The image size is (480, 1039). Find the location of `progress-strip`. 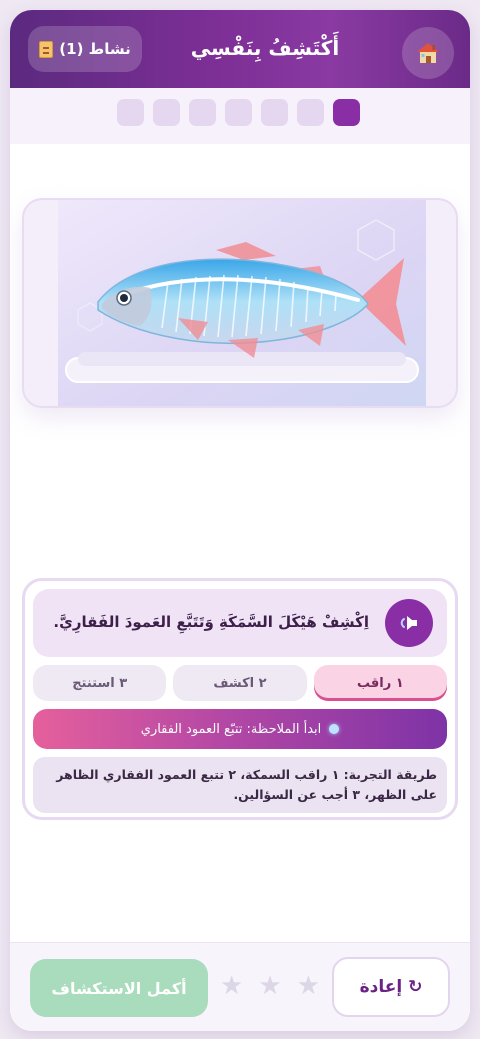

progress-strip is located at coordinates (240, 116).